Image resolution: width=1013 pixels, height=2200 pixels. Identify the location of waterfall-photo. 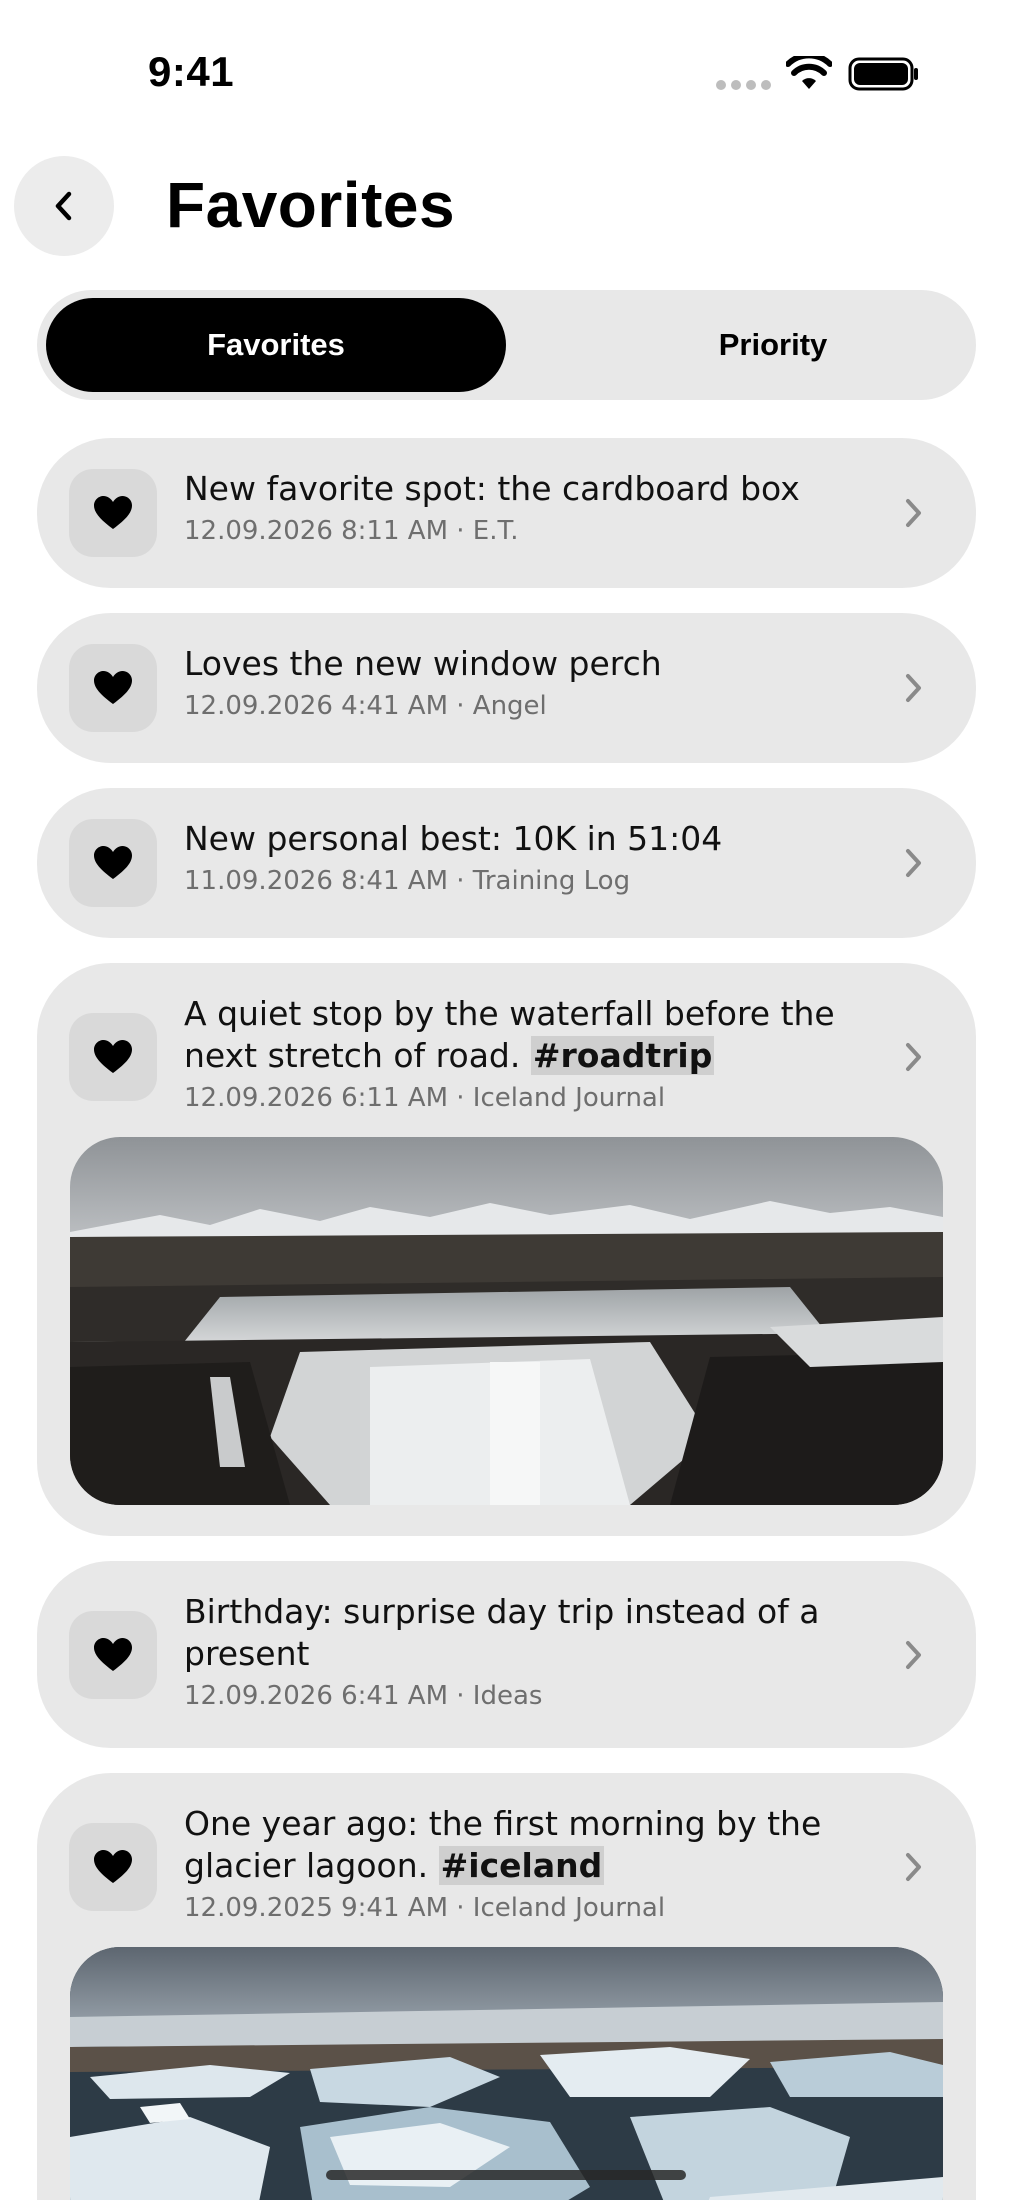
(506, 1321).